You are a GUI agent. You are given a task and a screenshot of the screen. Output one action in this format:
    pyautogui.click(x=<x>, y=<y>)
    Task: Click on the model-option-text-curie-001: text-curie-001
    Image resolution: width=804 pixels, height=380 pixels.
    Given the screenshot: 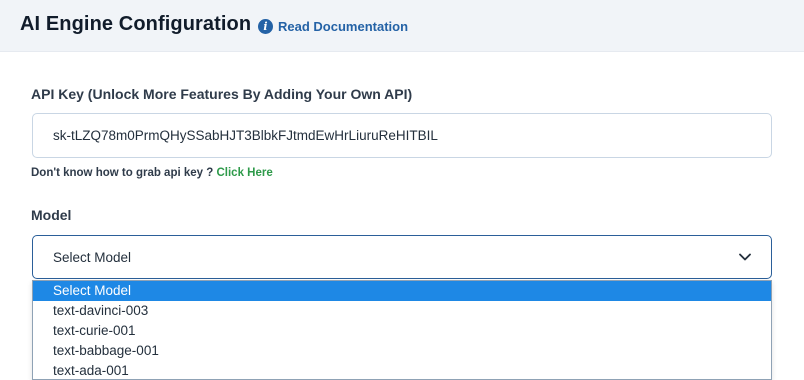 What is the action you would take?
    pyautogui.click(x=402, y=331)
    